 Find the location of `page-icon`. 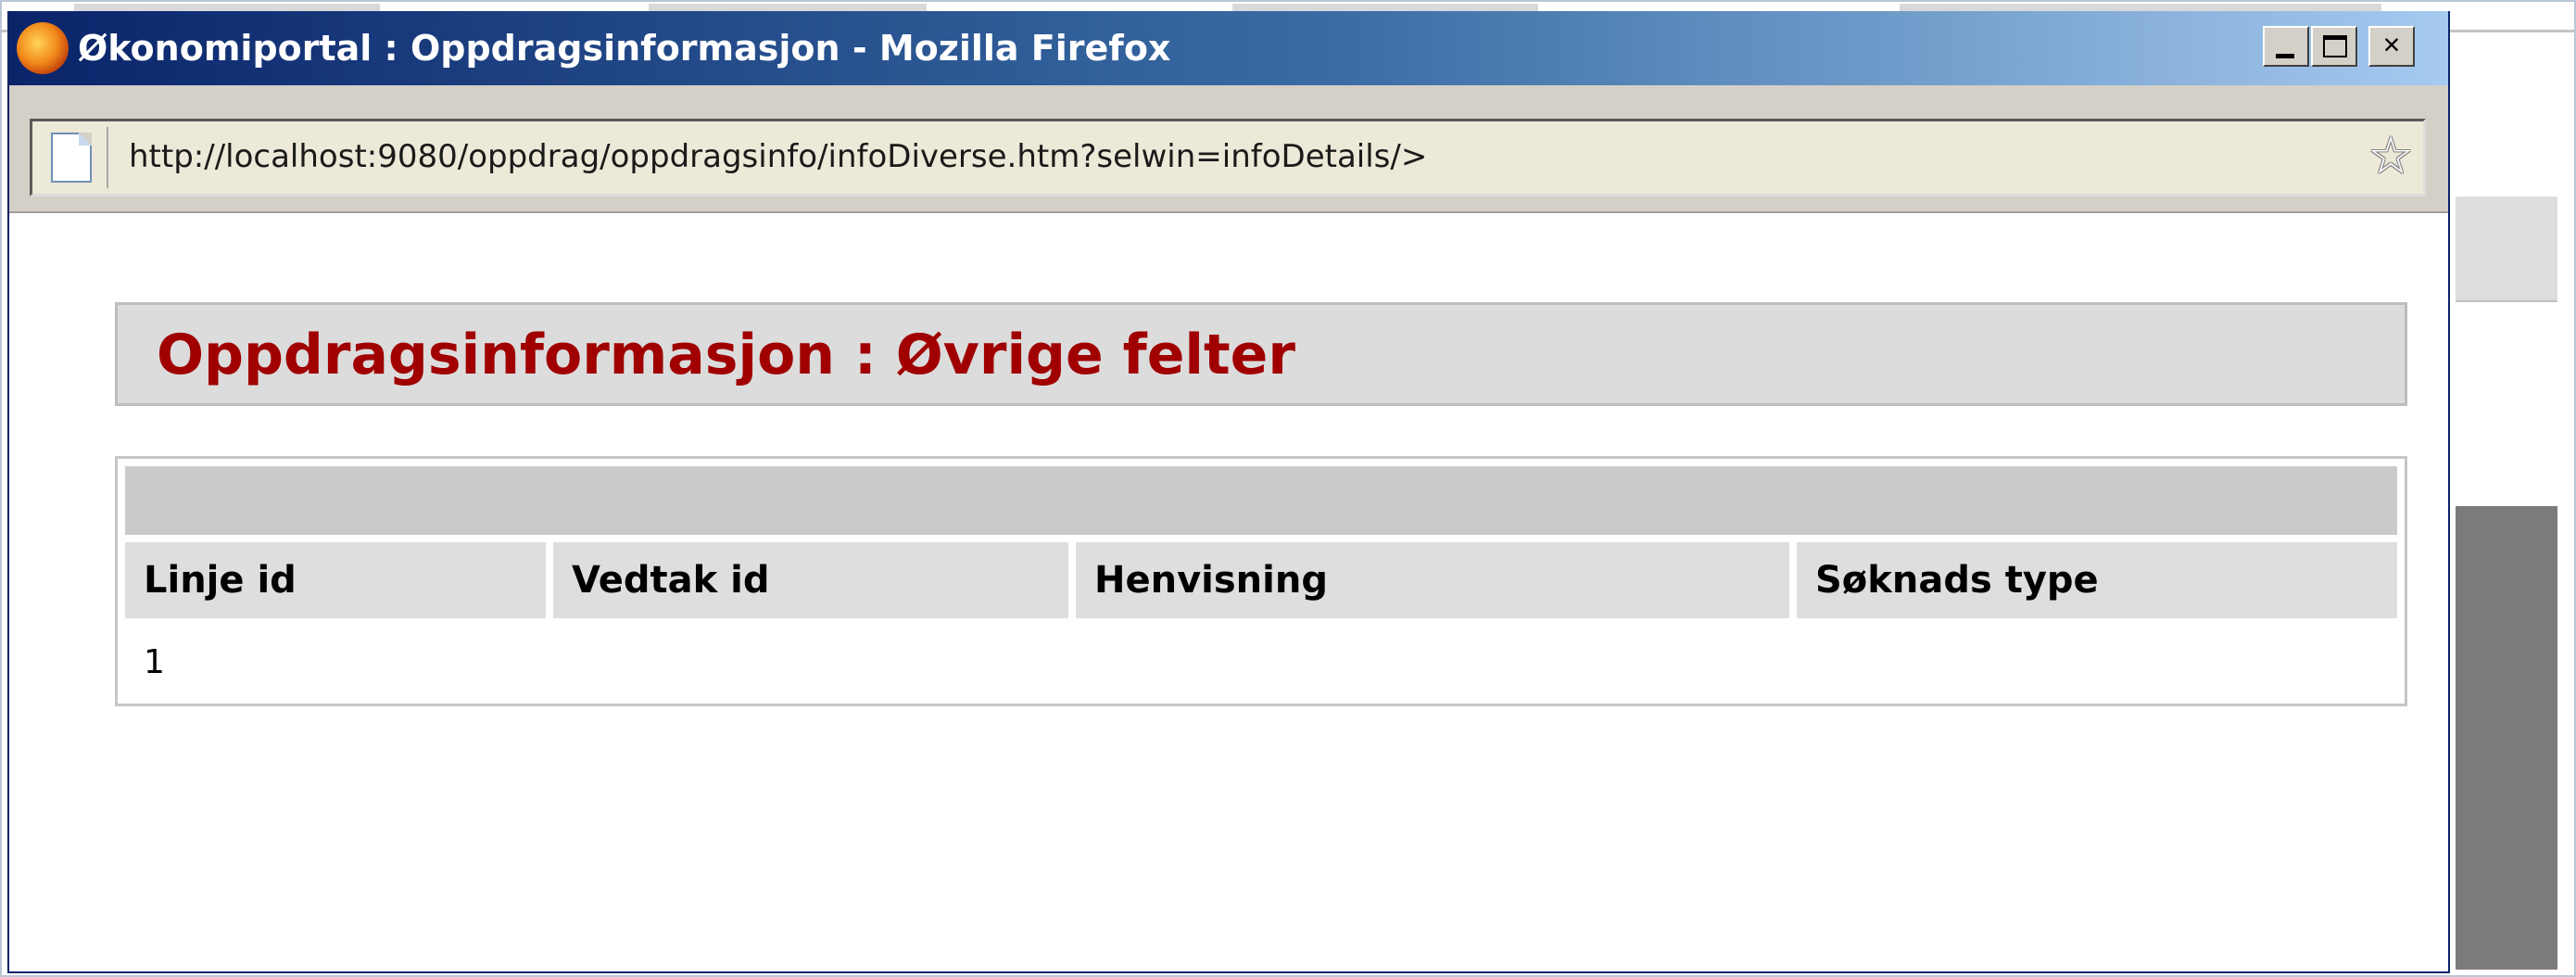

page-icon is located at coordinates (72, 158).